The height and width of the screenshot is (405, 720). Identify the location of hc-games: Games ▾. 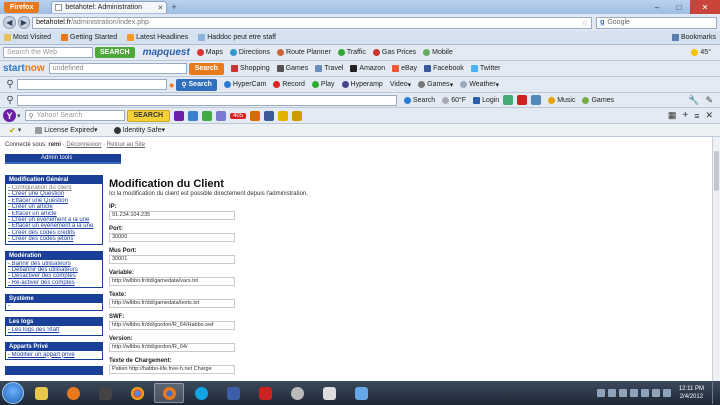
(435, 85).